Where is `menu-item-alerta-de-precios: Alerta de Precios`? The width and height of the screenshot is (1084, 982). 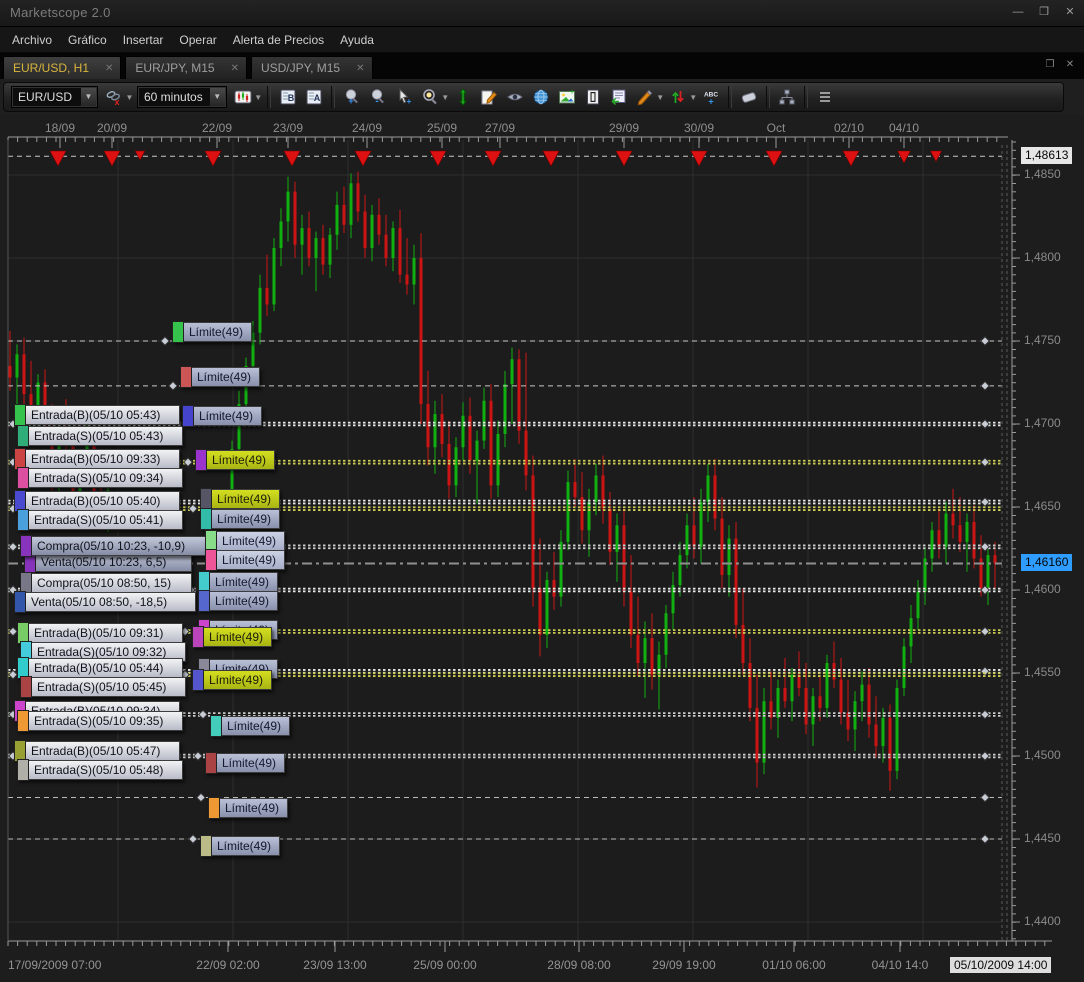 menu-item-alerta-de-precios: Alerta de Precios is located at coordinates (278, 40).